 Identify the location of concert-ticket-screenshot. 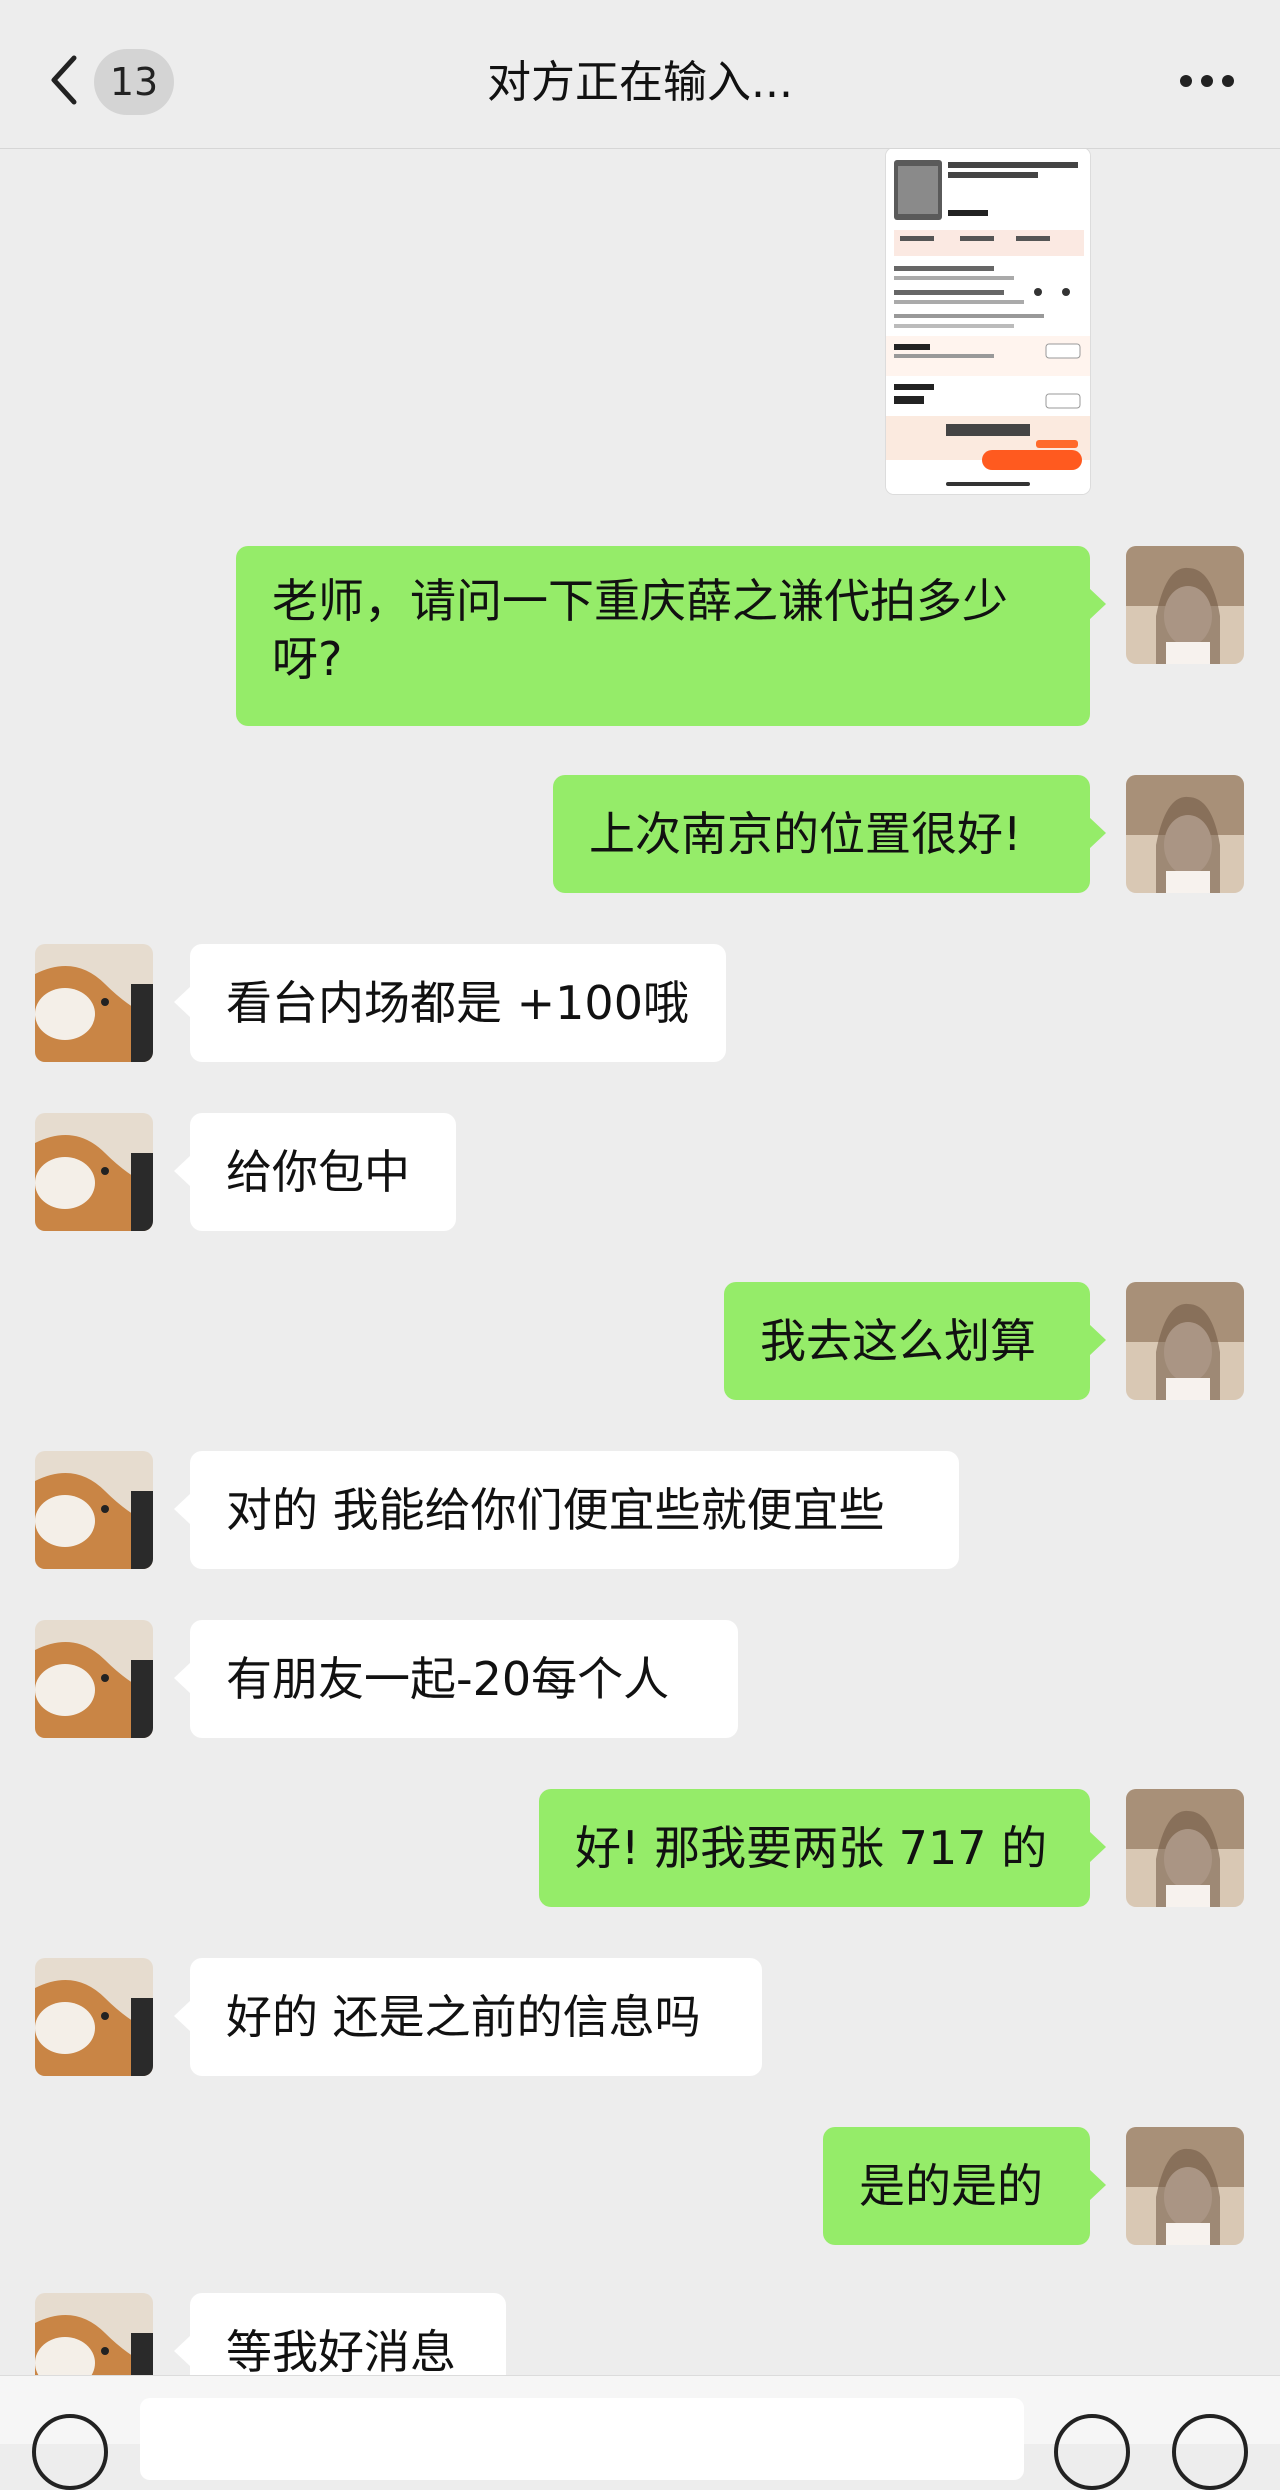
(988, 321).